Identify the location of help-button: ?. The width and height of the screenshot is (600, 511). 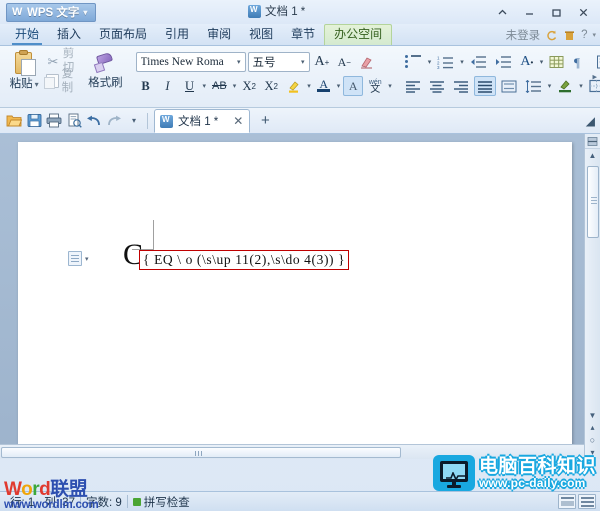
(584, 35).